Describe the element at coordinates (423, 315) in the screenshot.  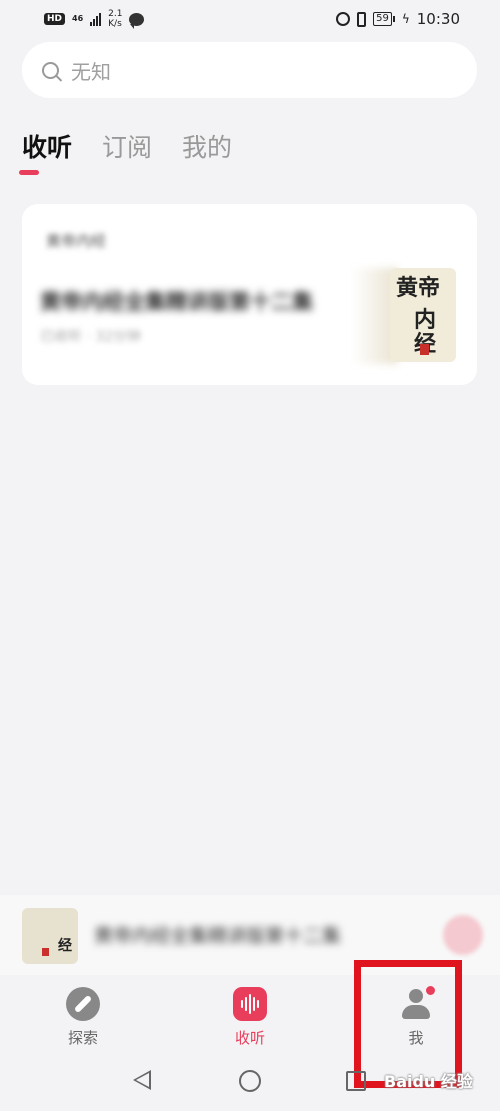
I see `album-cover: 黄帝 内经` at that location.